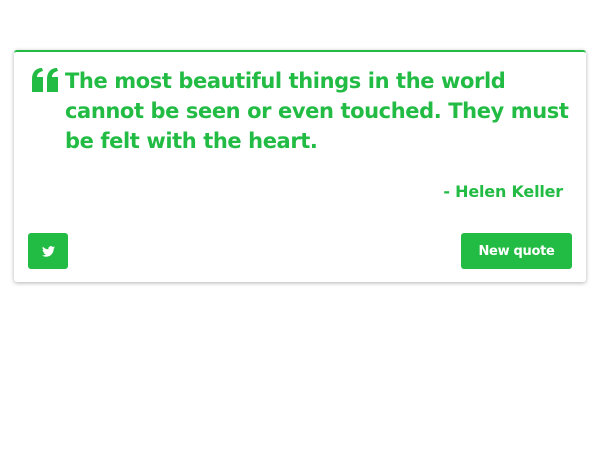 The height and width of the screenshot is (450, 600). What do you see at coordinates (503, 191) in the screenshot?
I see `quote-author: - Helen Keller` at bounding box center [503, 191].